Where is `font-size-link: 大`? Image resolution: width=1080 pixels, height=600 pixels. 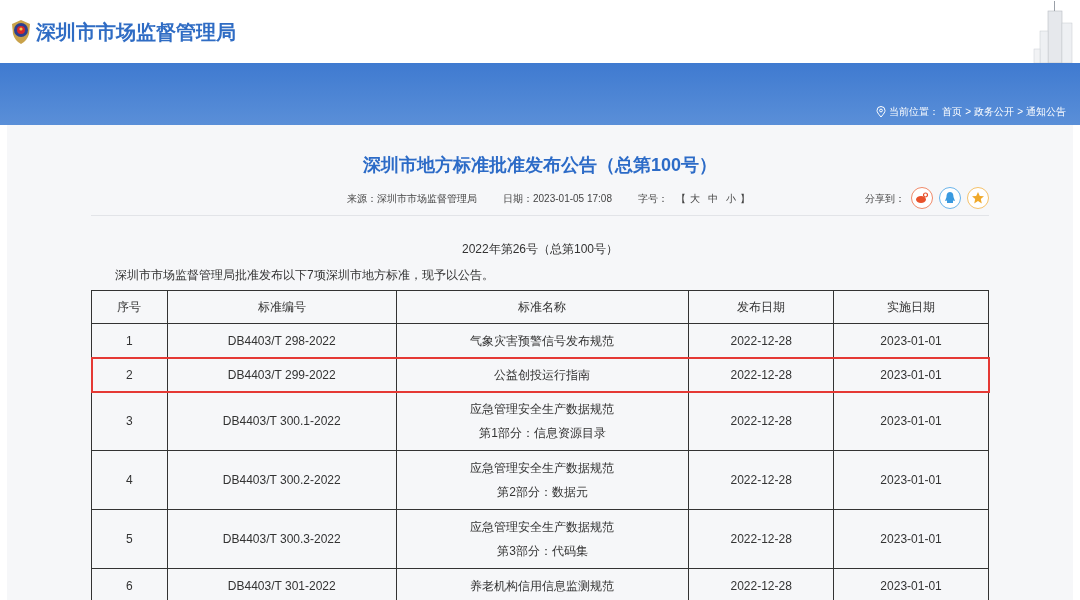
font-size-link: 大 is located at coordinates (694, 198).